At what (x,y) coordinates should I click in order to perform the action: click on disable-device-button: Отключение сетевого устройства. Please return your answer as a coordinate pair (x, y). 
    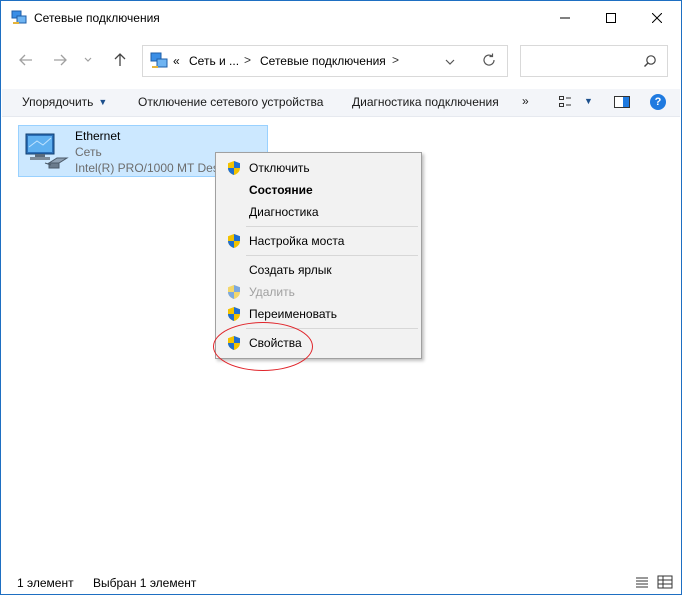
    Looking at the image, I should click on (230, 102).